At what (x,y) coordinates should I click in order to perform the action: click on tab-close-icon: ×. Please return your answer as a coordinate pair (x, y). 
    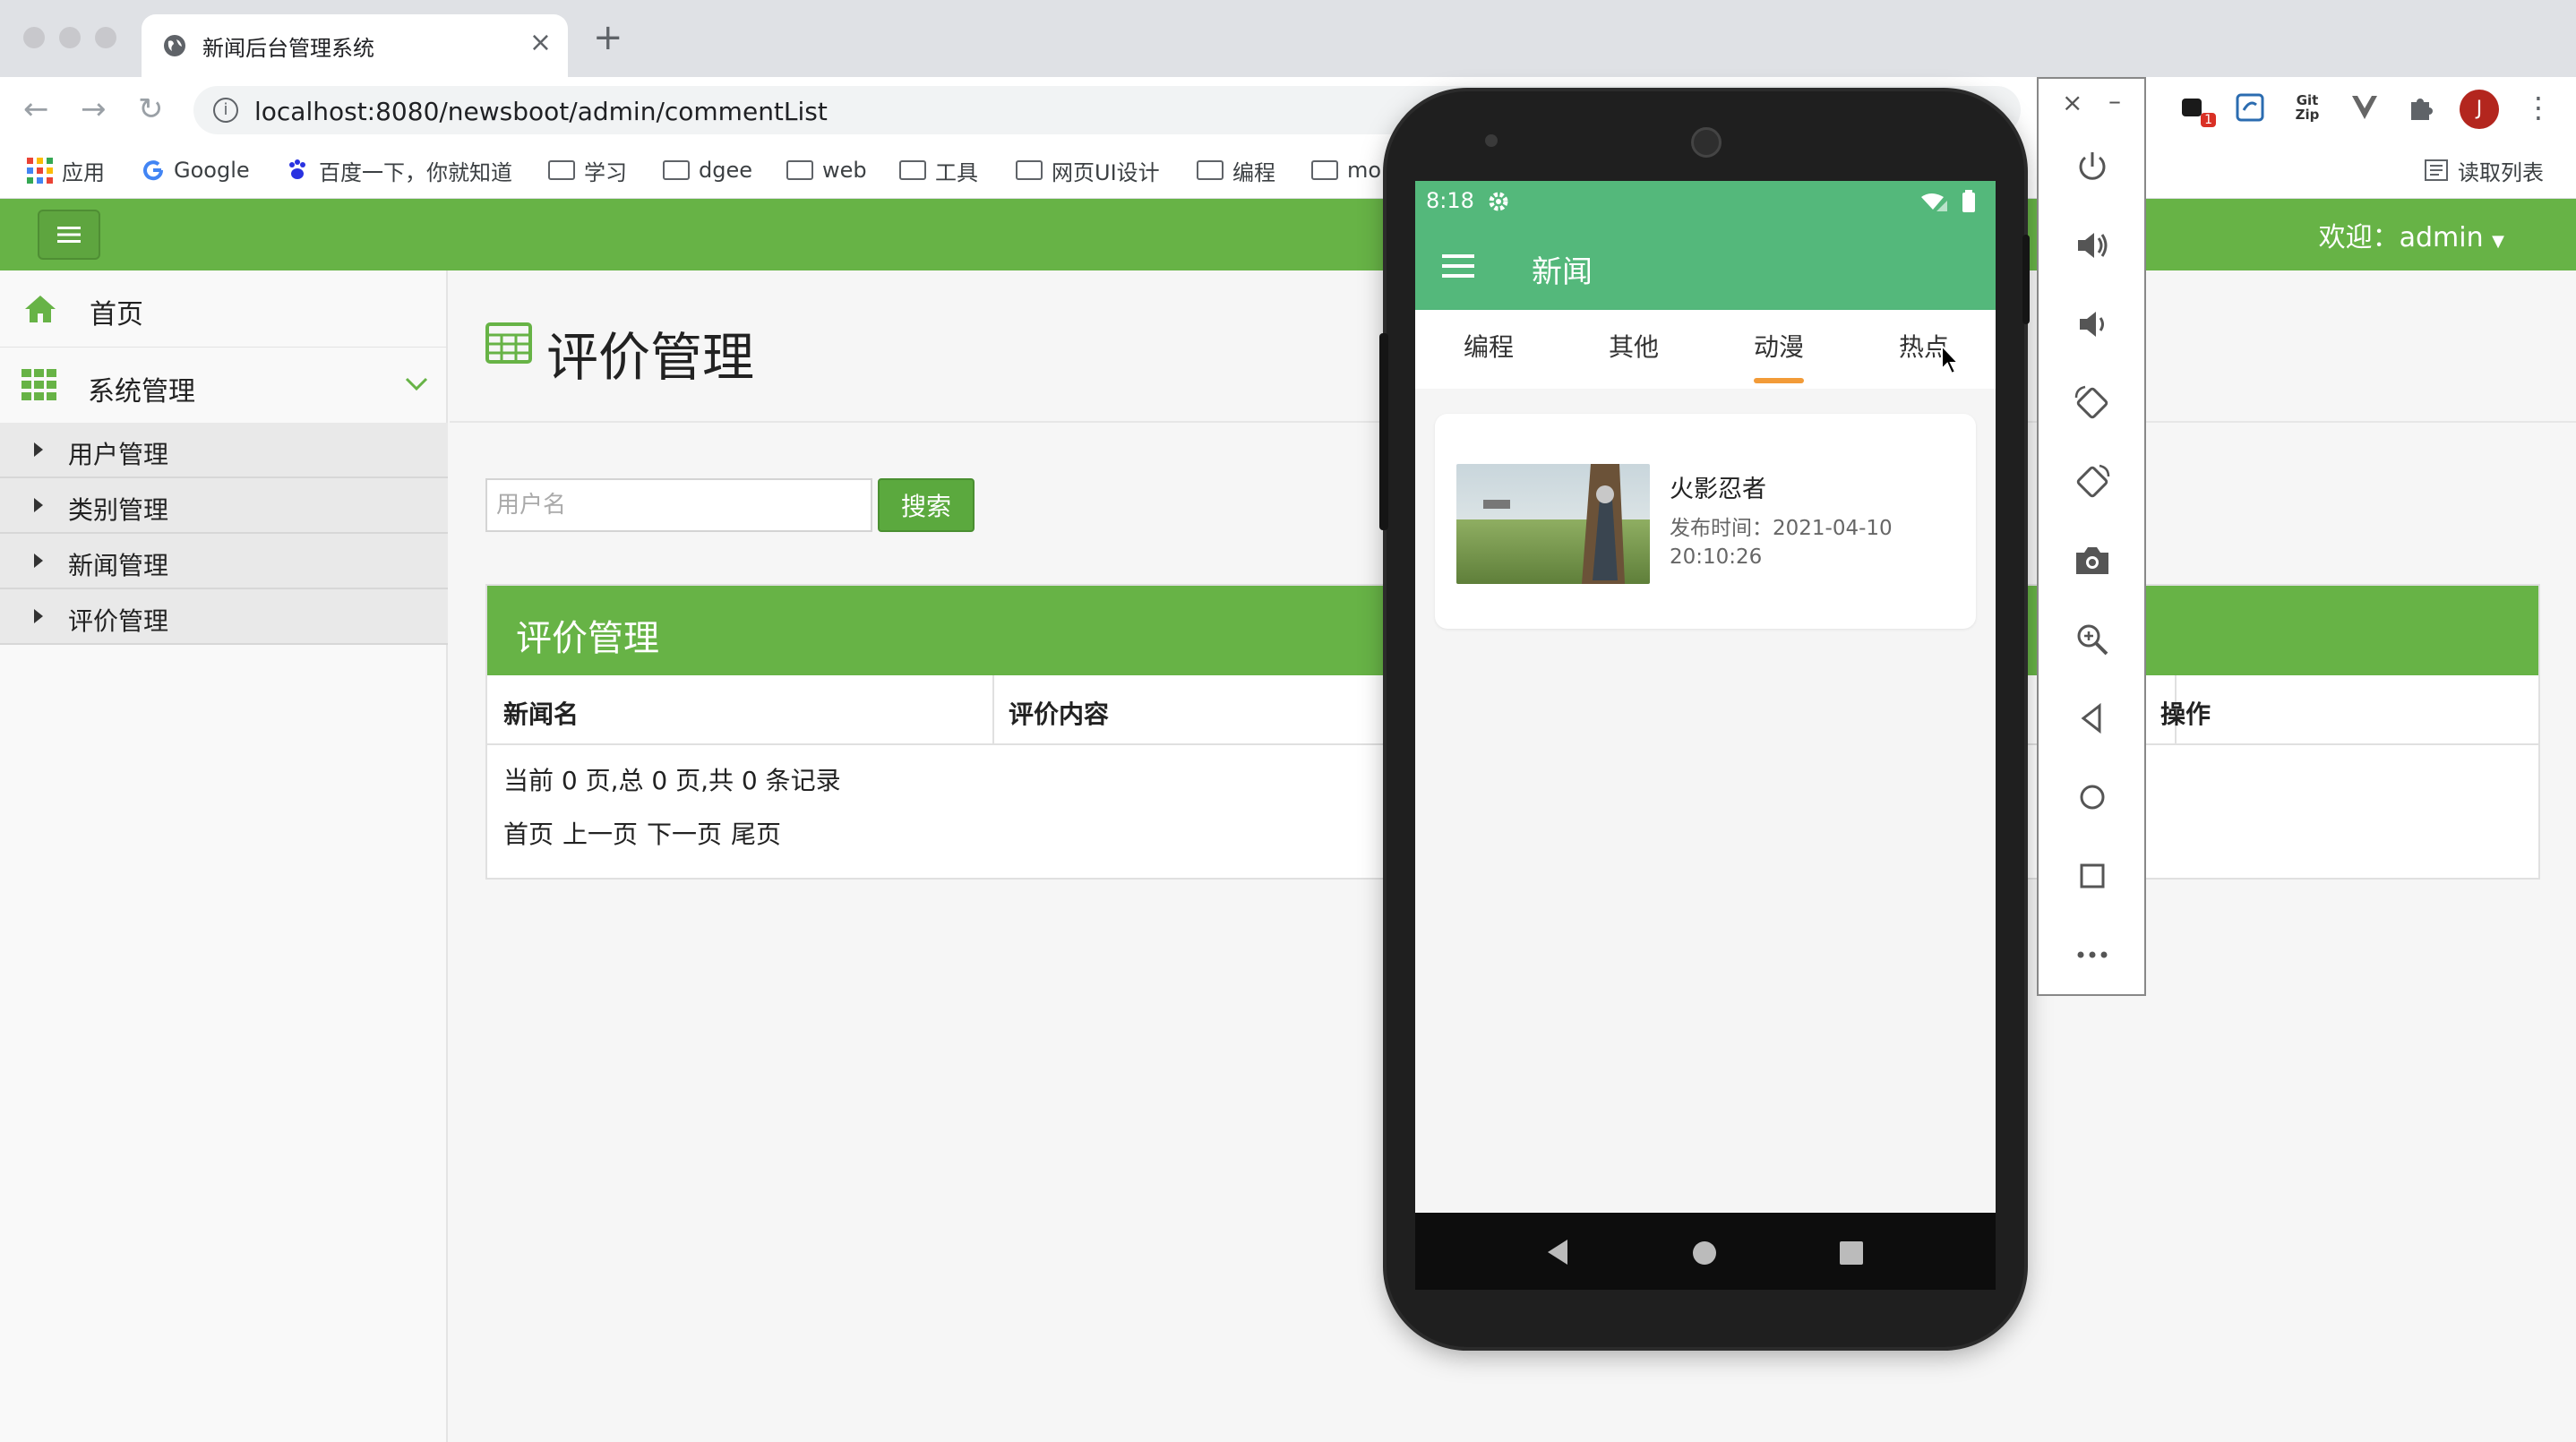
    Looking at the image, I should click on (540, 42).